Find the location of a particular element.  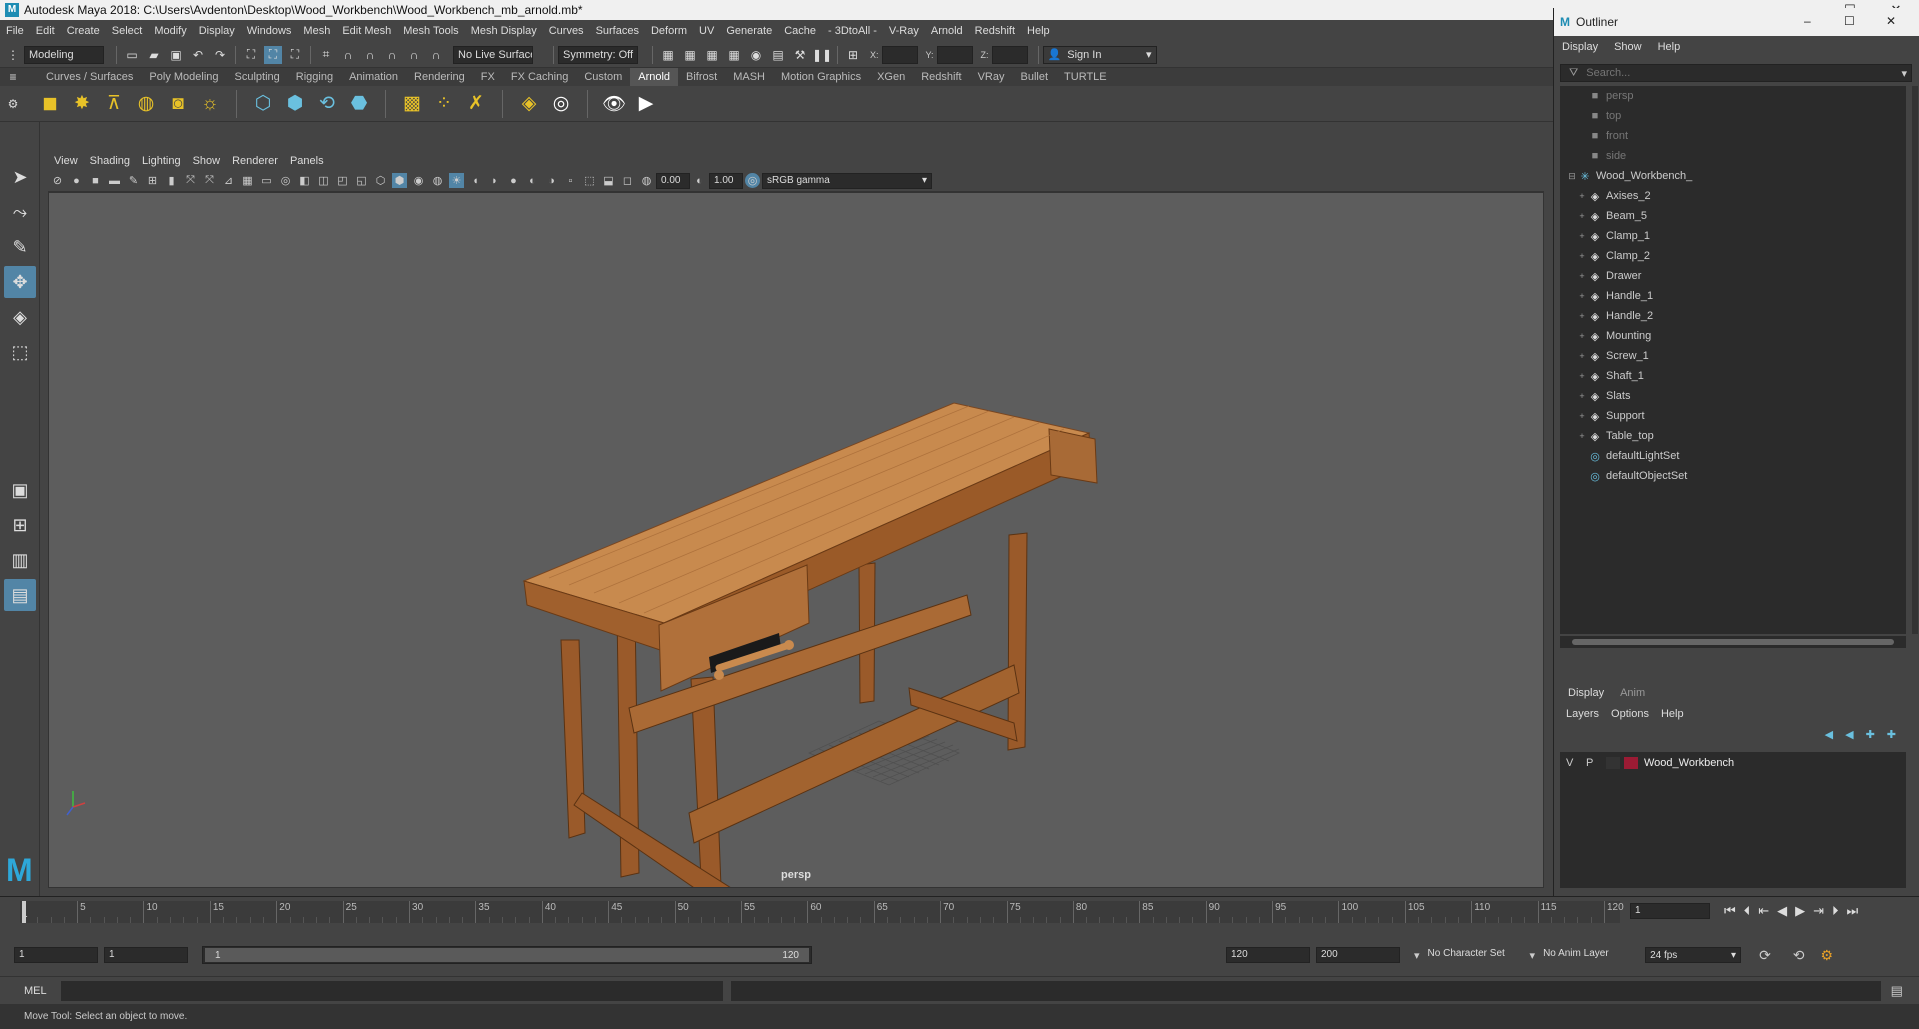

shelf-tab-vray: VRay is located at coordinates (991, 77).